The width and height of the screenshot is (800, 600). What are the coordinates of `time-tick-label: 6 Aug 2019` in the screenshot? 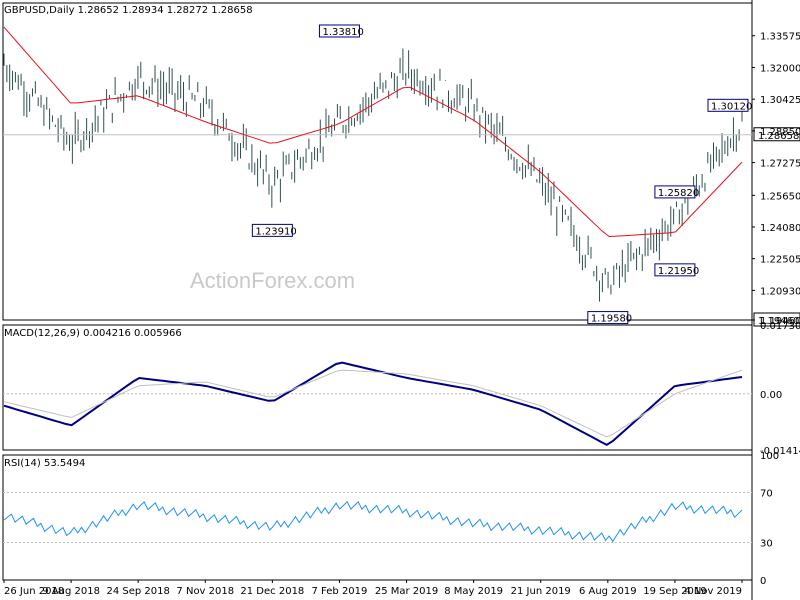 It's located at (608, 591).